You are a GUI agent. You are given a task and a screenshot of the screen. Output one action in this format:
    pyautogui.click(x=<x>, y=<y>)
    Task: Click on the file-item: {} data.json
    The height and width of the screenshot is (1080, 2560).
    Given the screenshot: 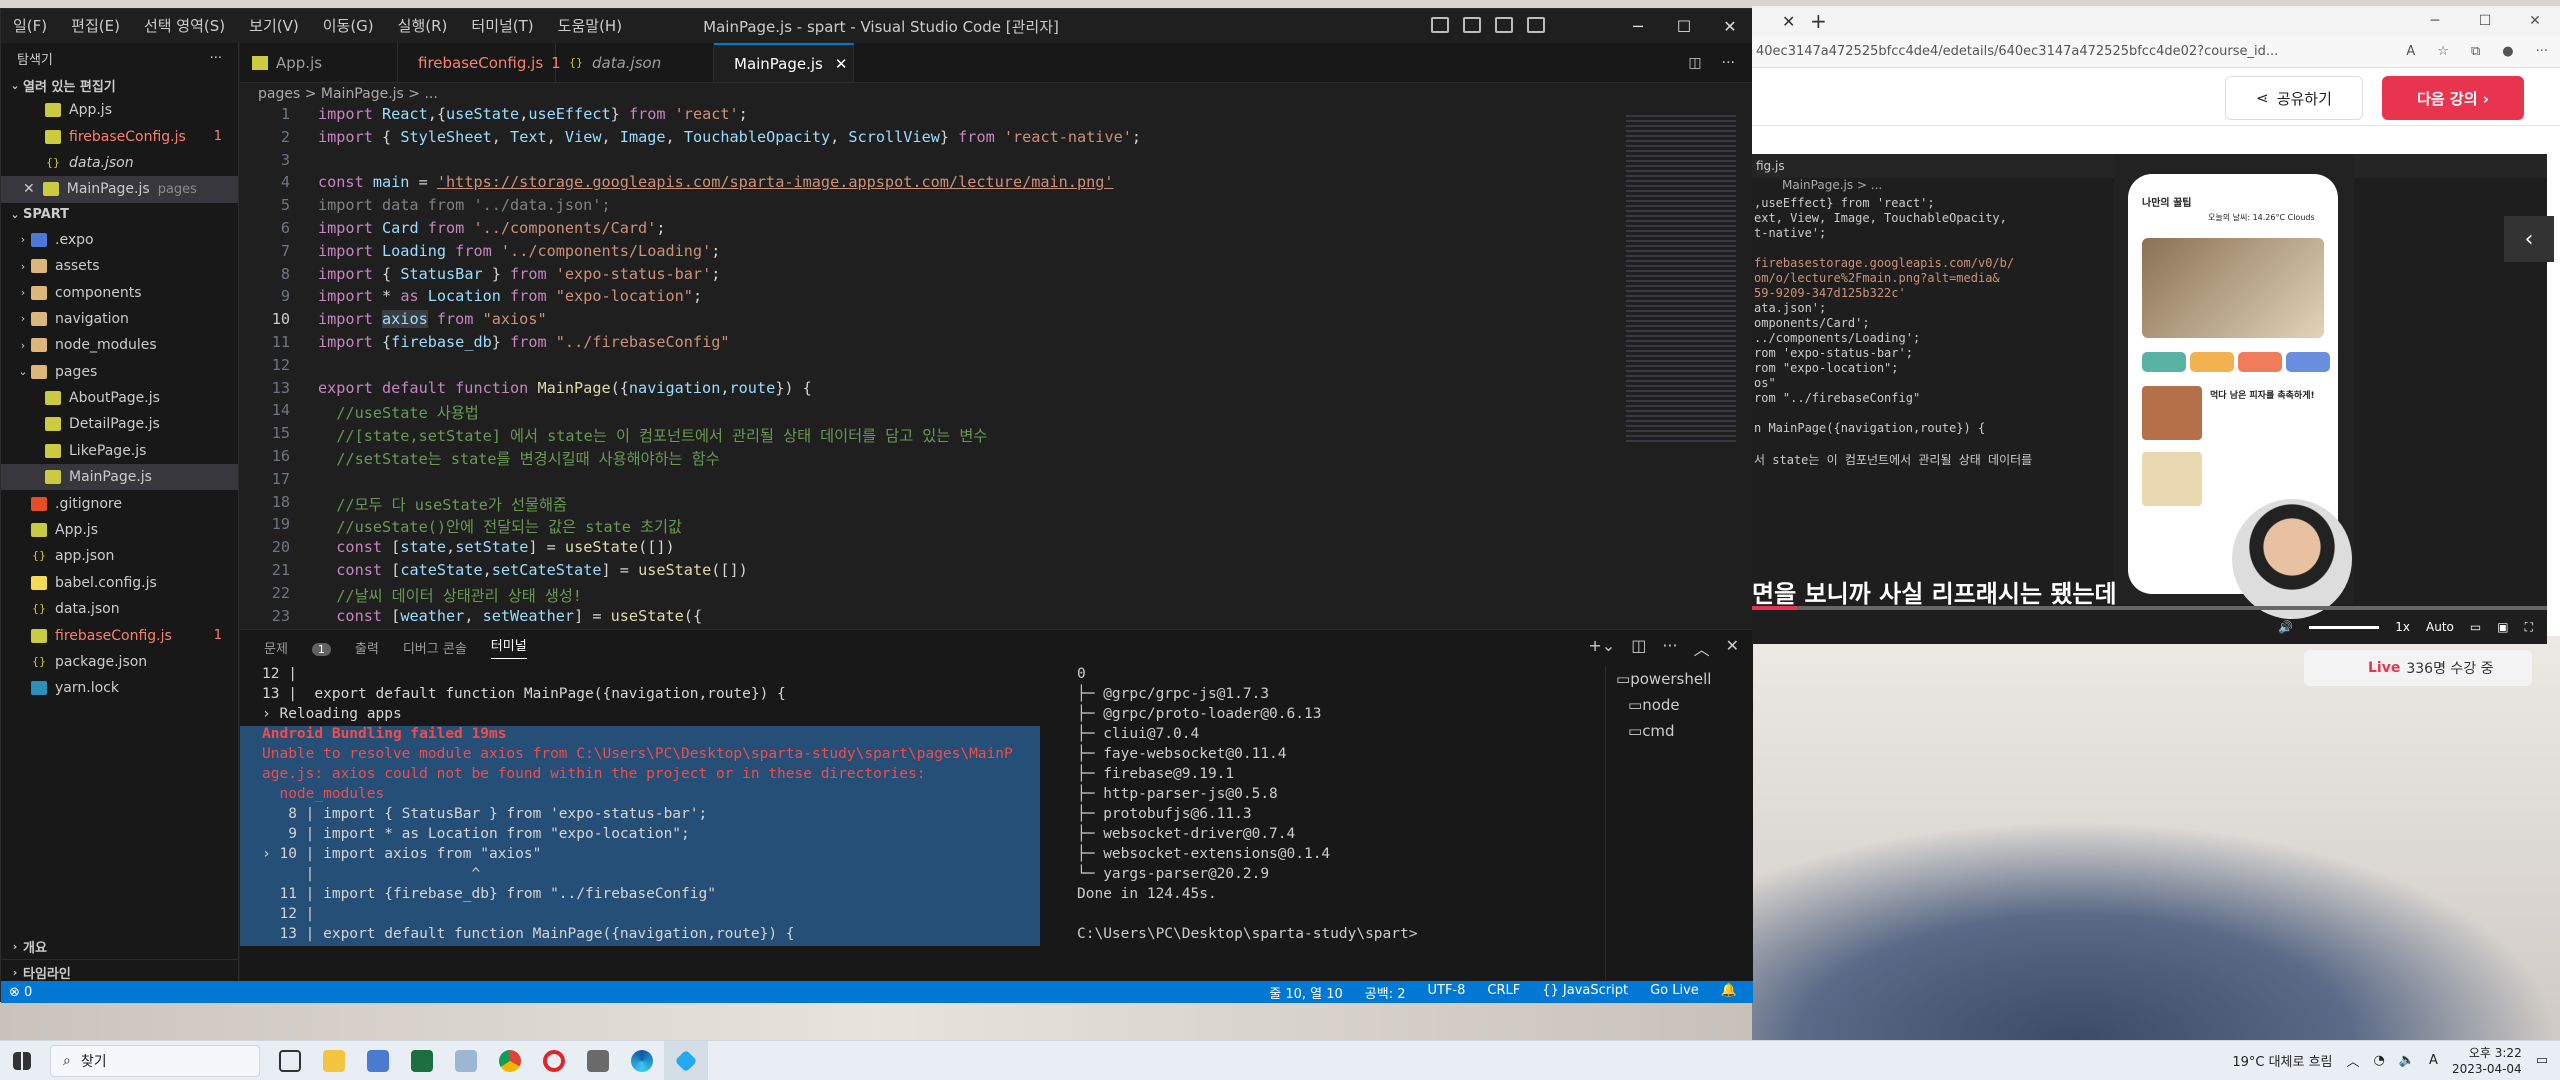 What is the action you would take?
    pyautogui.click(x=119, y=609)
    